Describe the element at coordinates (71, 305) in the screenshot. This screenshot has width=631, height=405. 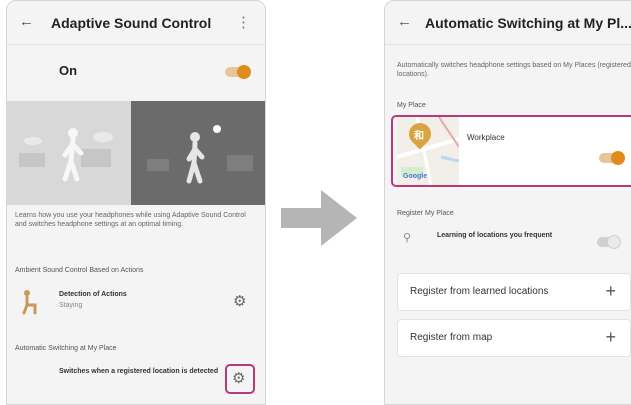
I see `detection-status: Staying` at that location.